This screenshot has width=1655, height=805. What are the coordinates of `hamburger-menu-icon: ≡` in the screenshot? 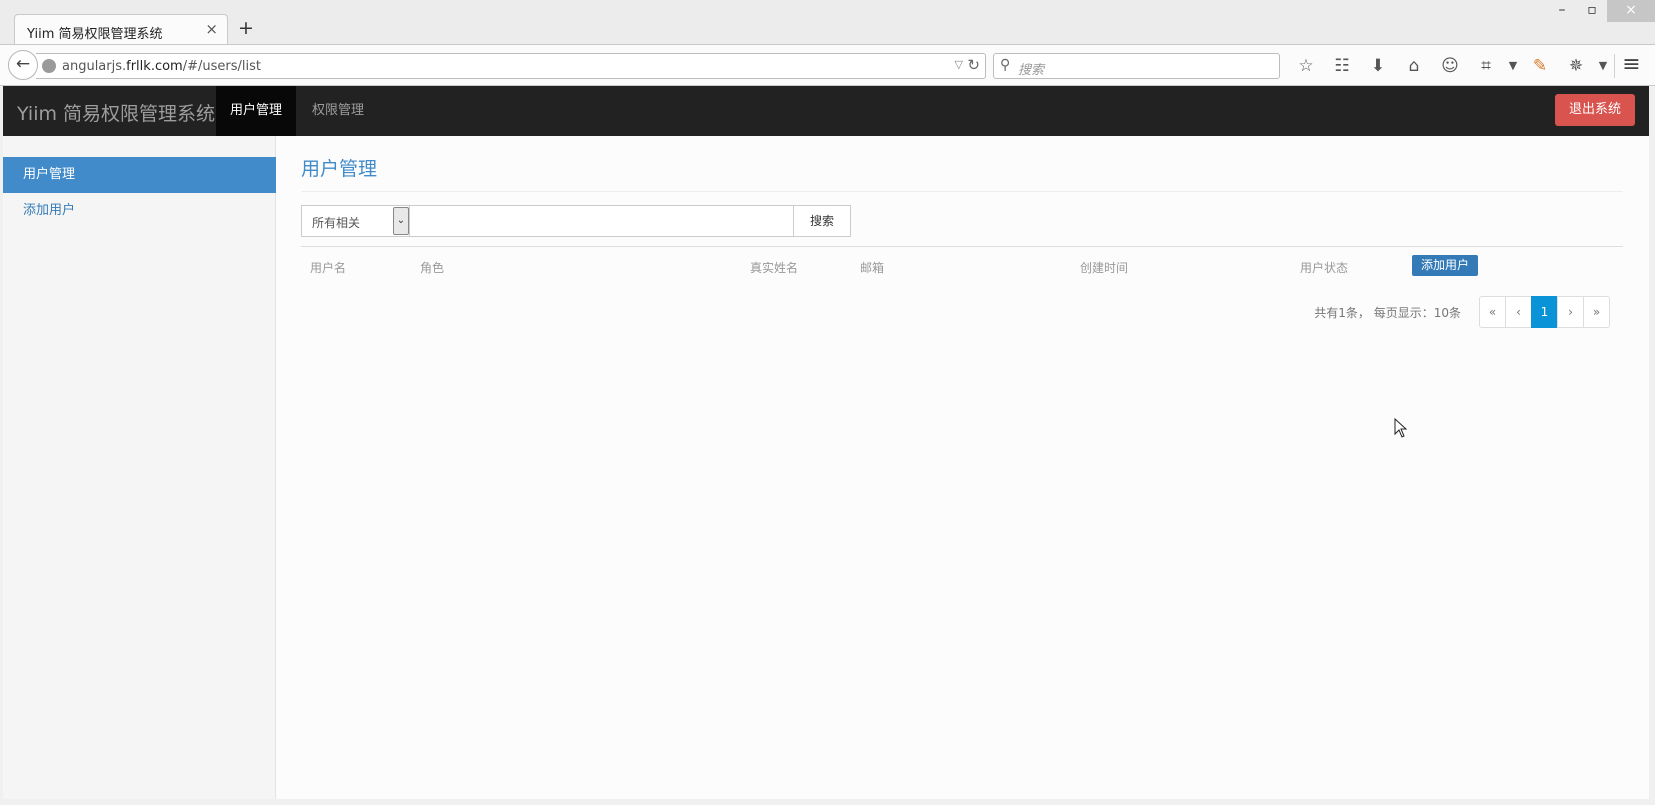 It's located at (1631, 66).